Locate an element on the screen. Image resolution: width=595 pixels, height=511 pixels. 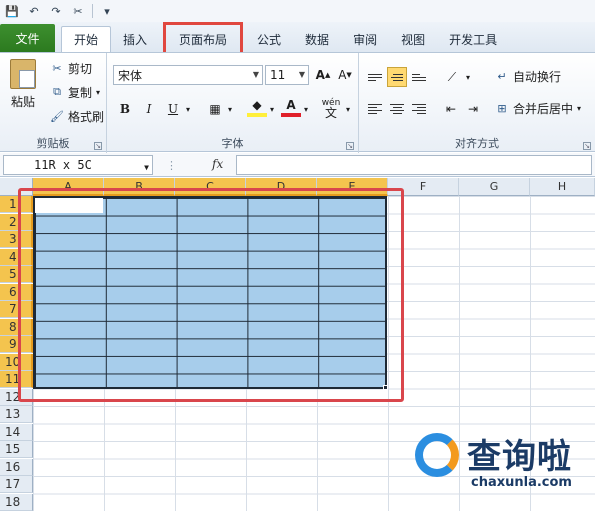
font-color-dropdown-icon: ▾ is located at coordinates (306, 109).